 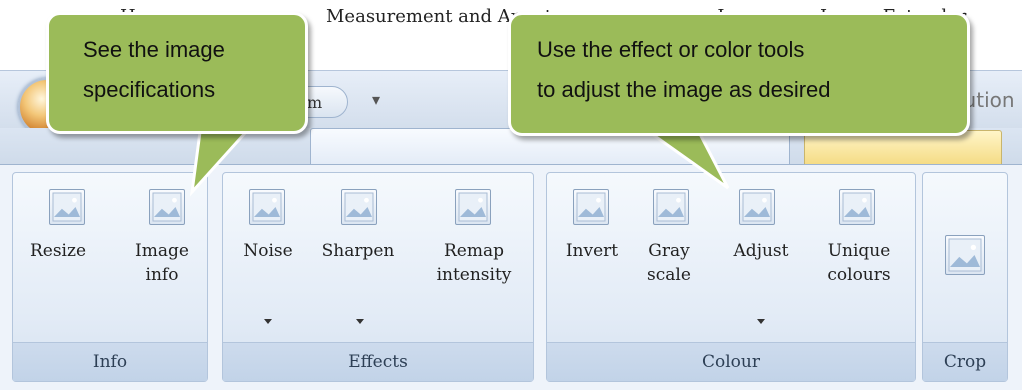 What do you see at coordinates (684, 89) in the screenshot?
I see `right-callout-line2: to adjust the image as desired` at bounding box center [684, 89].